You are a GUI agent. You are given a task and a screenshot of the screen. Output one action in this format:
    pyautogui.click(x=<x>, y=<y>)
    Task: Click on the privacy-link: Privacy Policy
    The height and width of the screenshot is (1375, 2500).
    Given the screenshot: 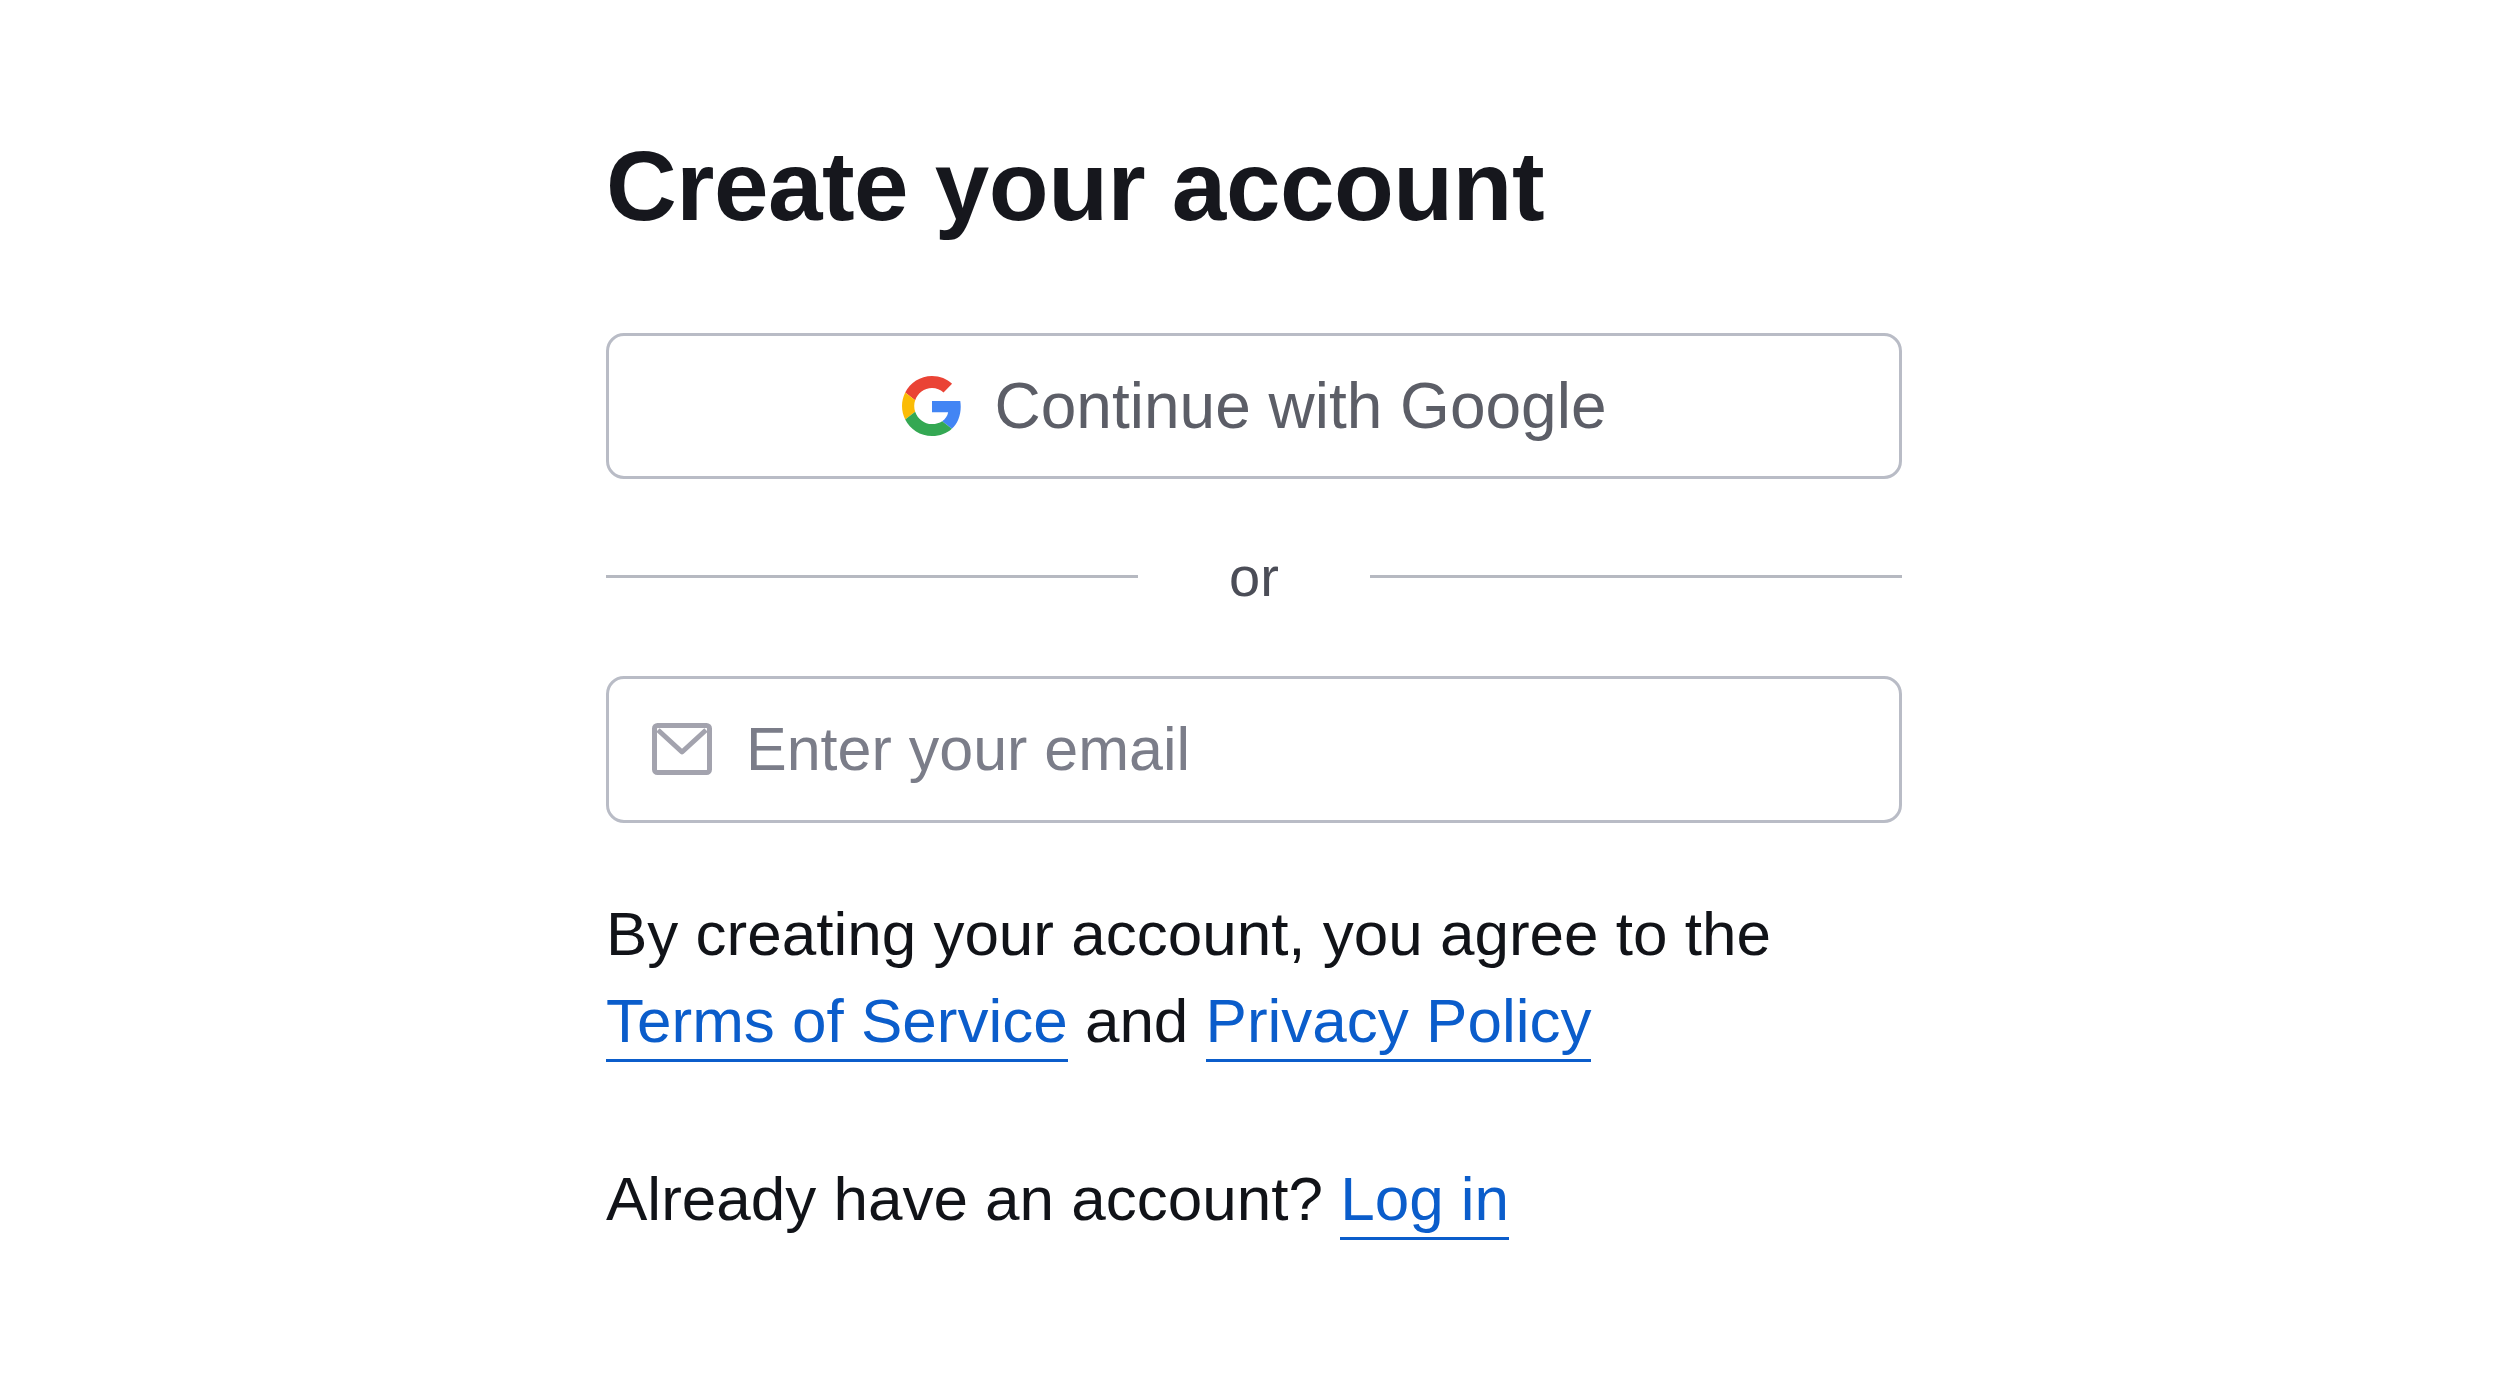 What is the action you would take?
    pyautogui.click(x=1398, y=1023)
    